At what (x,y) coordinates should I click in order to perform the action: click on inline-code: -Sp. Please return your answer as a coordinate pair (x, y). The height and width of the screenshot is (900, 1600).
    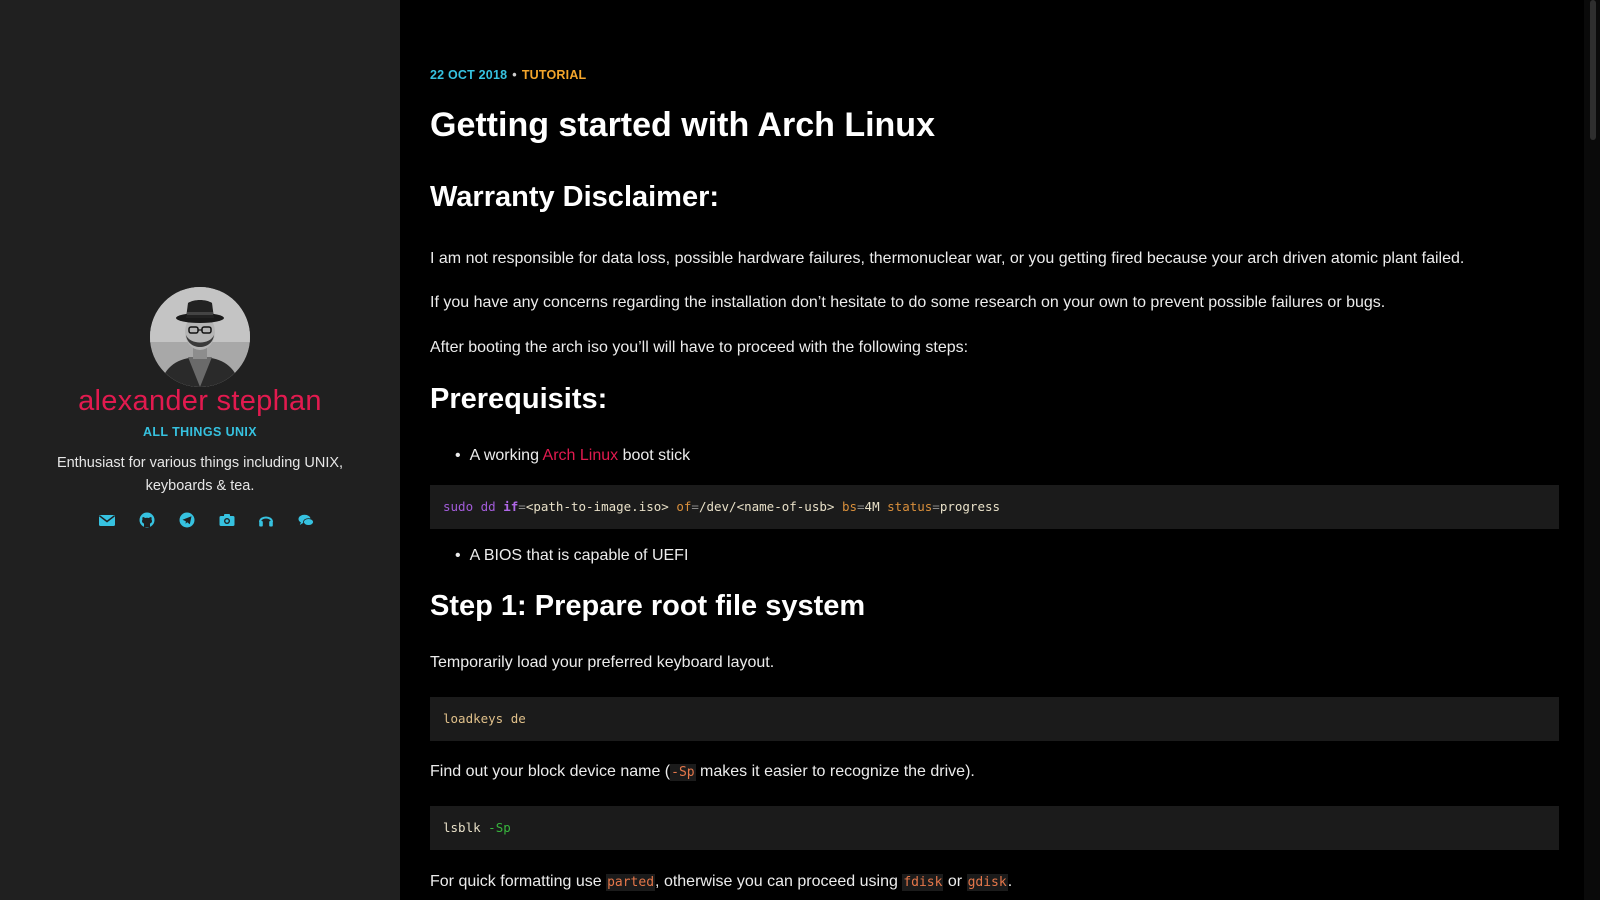
    Looking at the image, I should click on (683, 772).